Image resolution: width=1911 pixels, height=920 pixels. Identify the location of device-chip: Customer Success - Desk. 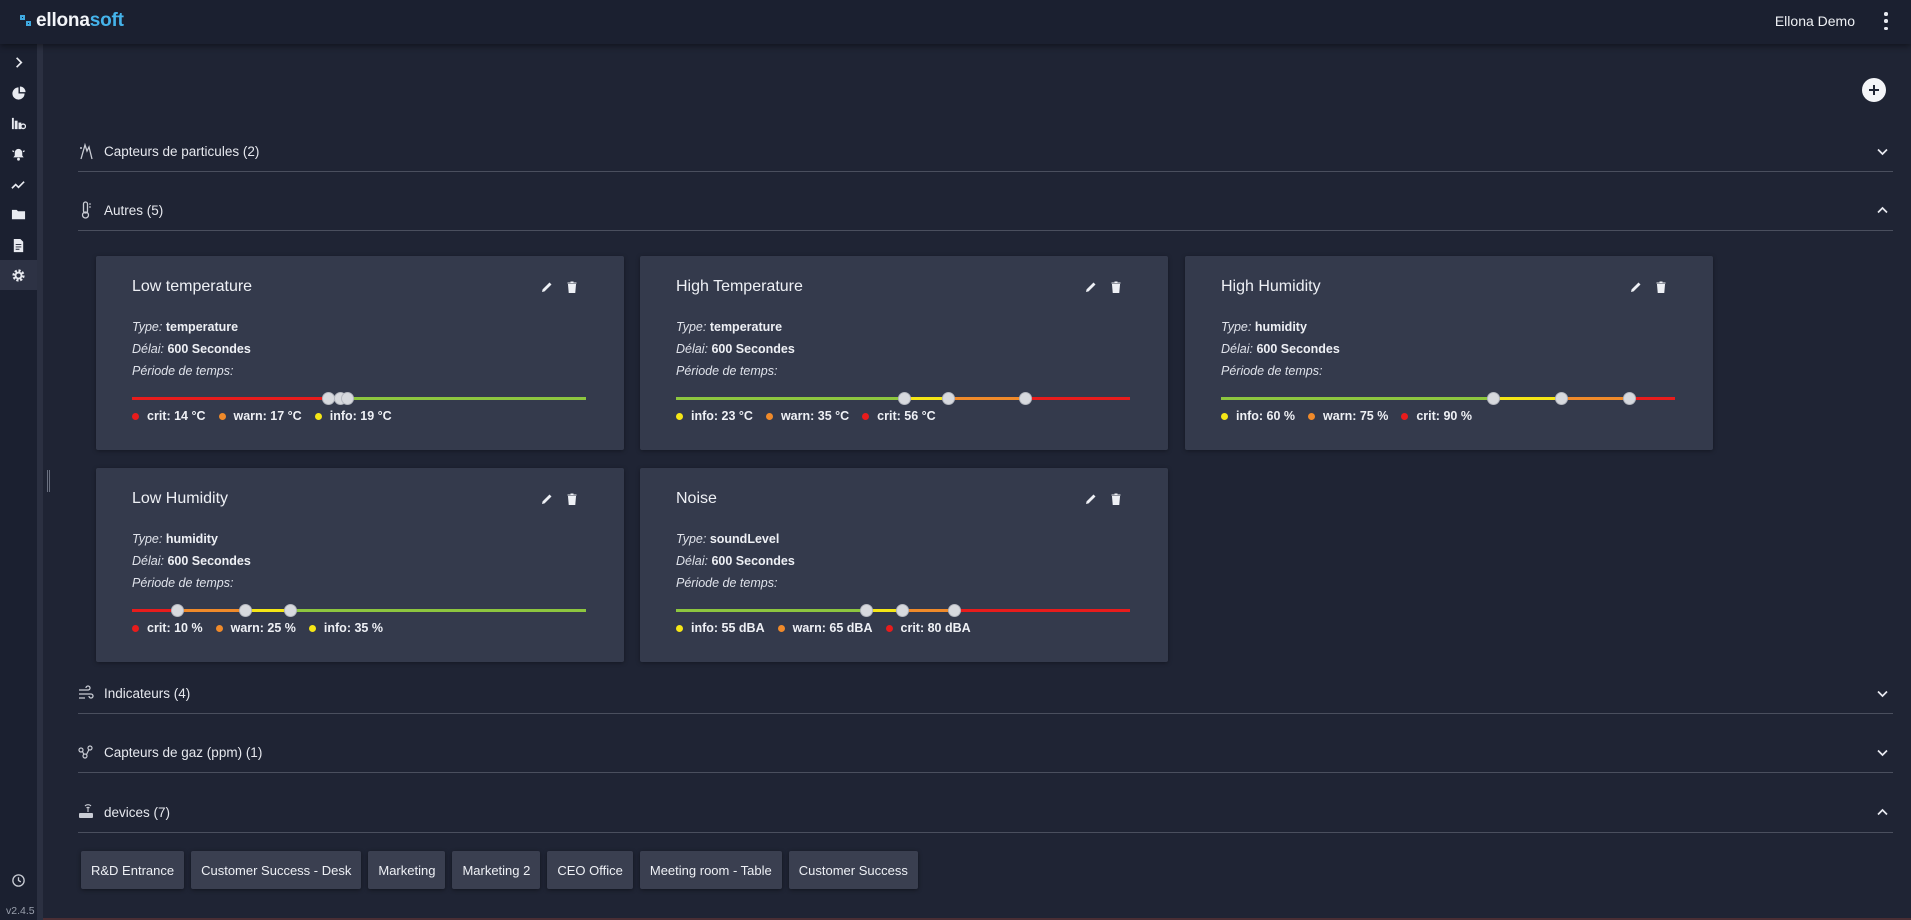
(276, 870).